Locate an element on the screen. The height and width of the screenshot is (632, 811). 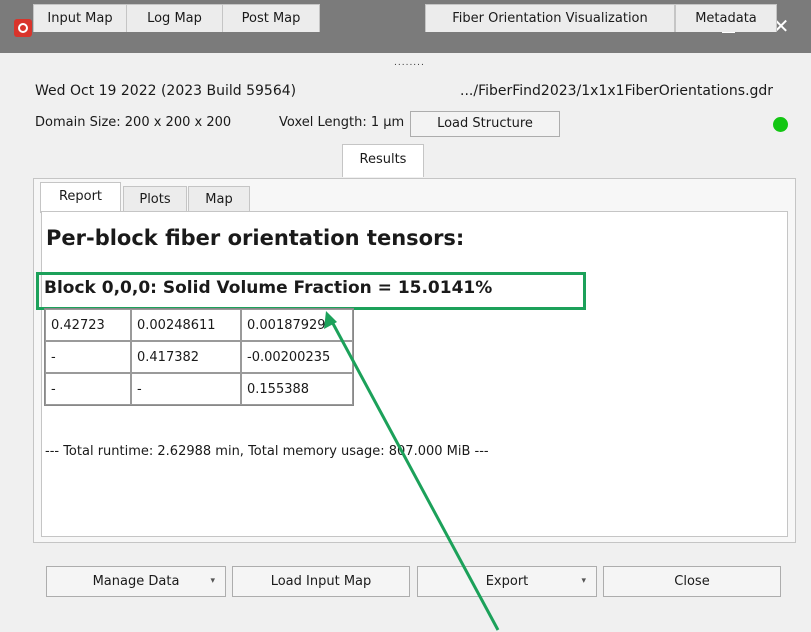
table-row: - - 0.155388 is located at coordinates (199, 389).